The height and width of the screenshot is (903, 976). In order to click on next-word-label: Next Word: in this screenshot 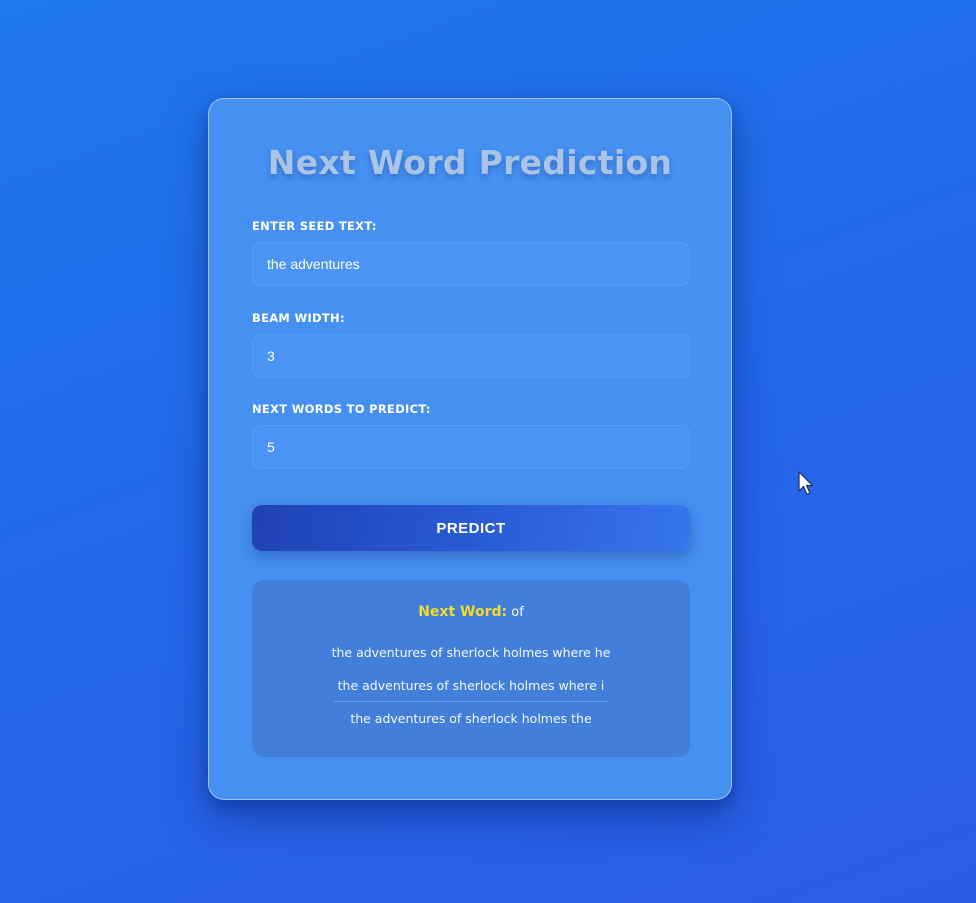, I will do `click(463, 612)`.